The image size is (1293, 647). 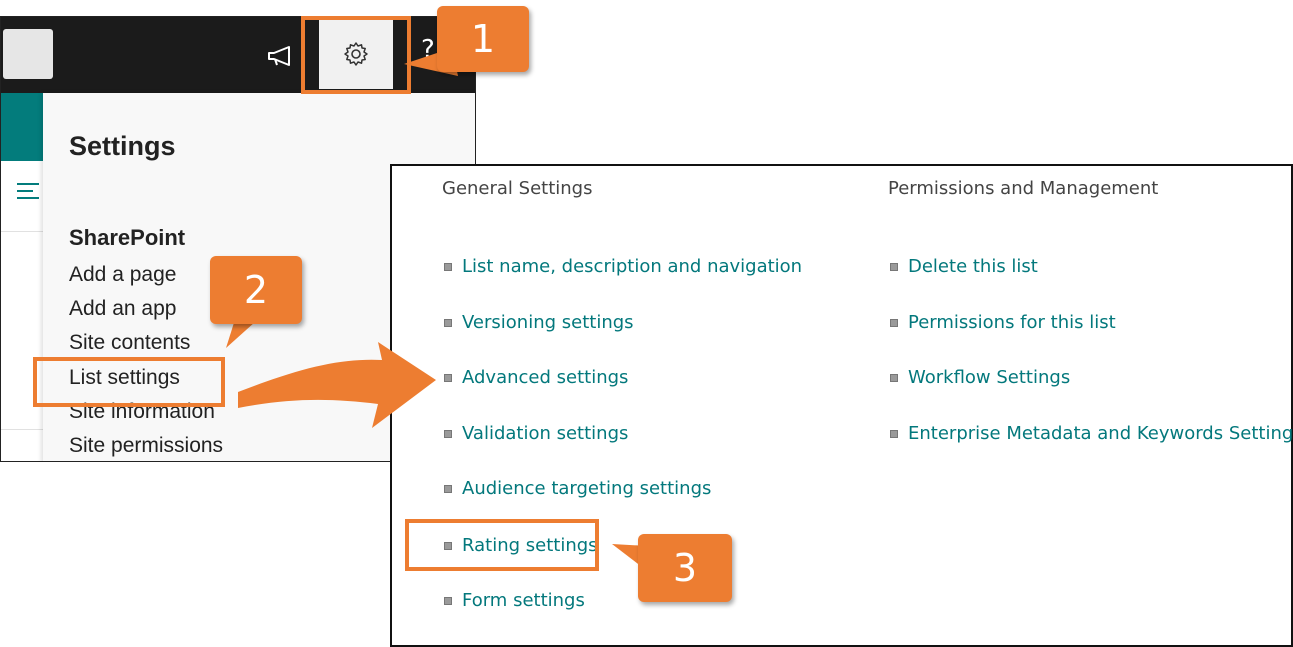 What do you see at coordinates (685, 568) in the screenshot?
I see `step-3-badge: 3` at bounding box center [685, 568].